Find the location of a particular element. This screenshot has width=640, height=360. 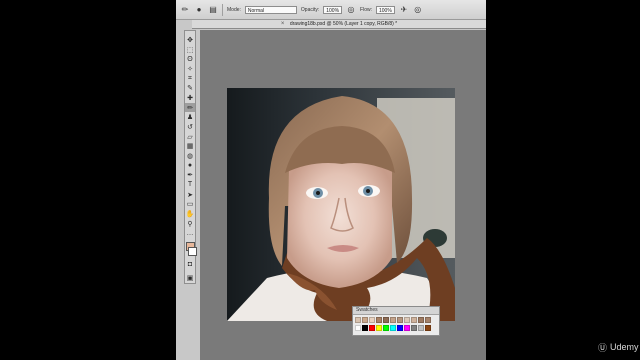

close-tab-icon: × is located at coordinates (284, 24).